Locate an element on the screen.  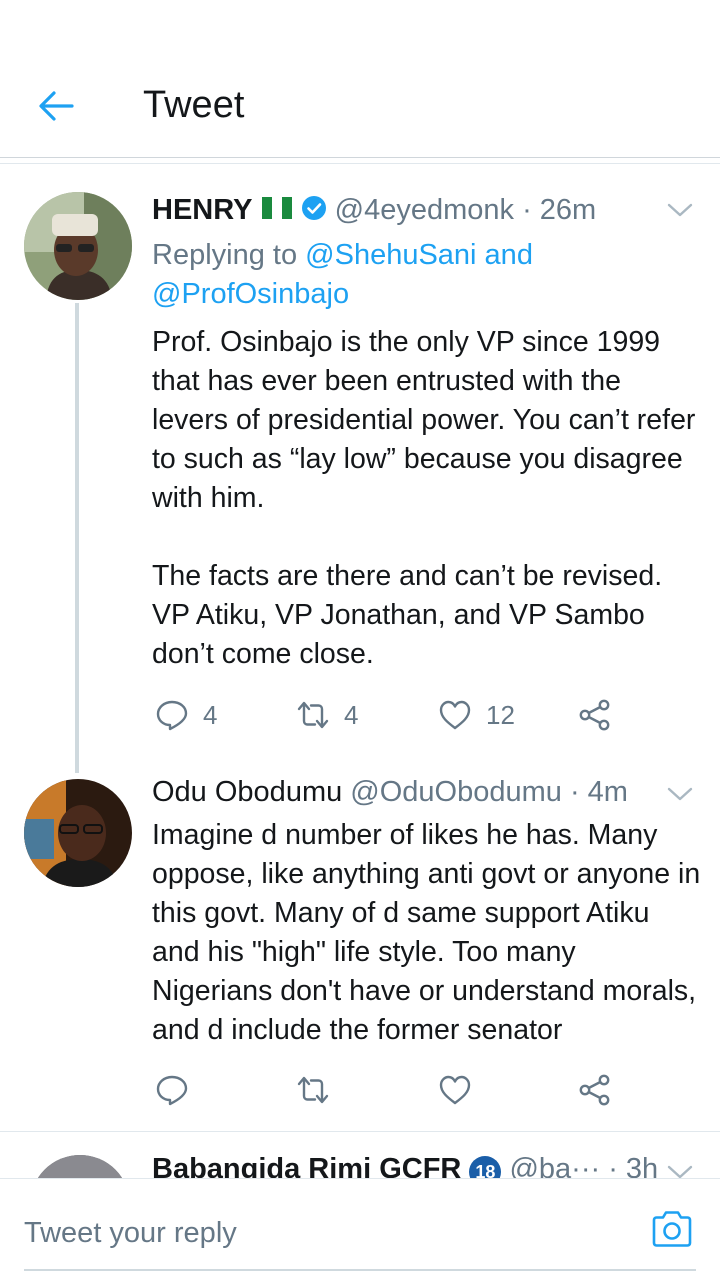
tweet-header-odu: Odu Obodumu @OduObodumu · 4m is located at coordinates (390, 792).